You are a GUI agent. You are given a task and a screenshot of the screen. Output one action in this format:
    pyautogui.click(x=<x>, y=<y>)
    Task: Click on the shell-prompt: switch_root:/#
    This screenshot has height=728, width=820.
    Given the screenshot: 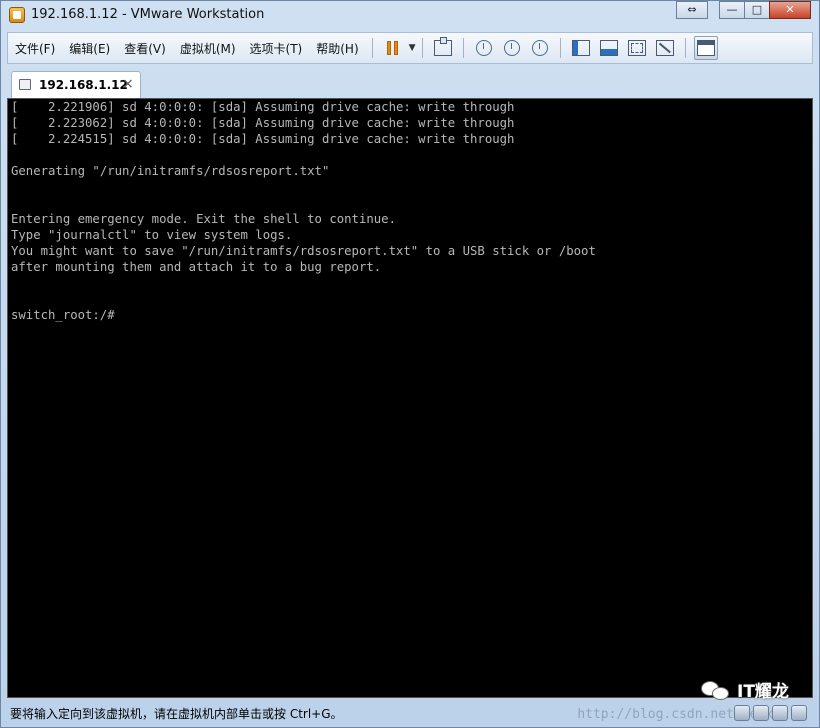 What is the action you would take?
    pyautogui.click(x=63, y=315)
    